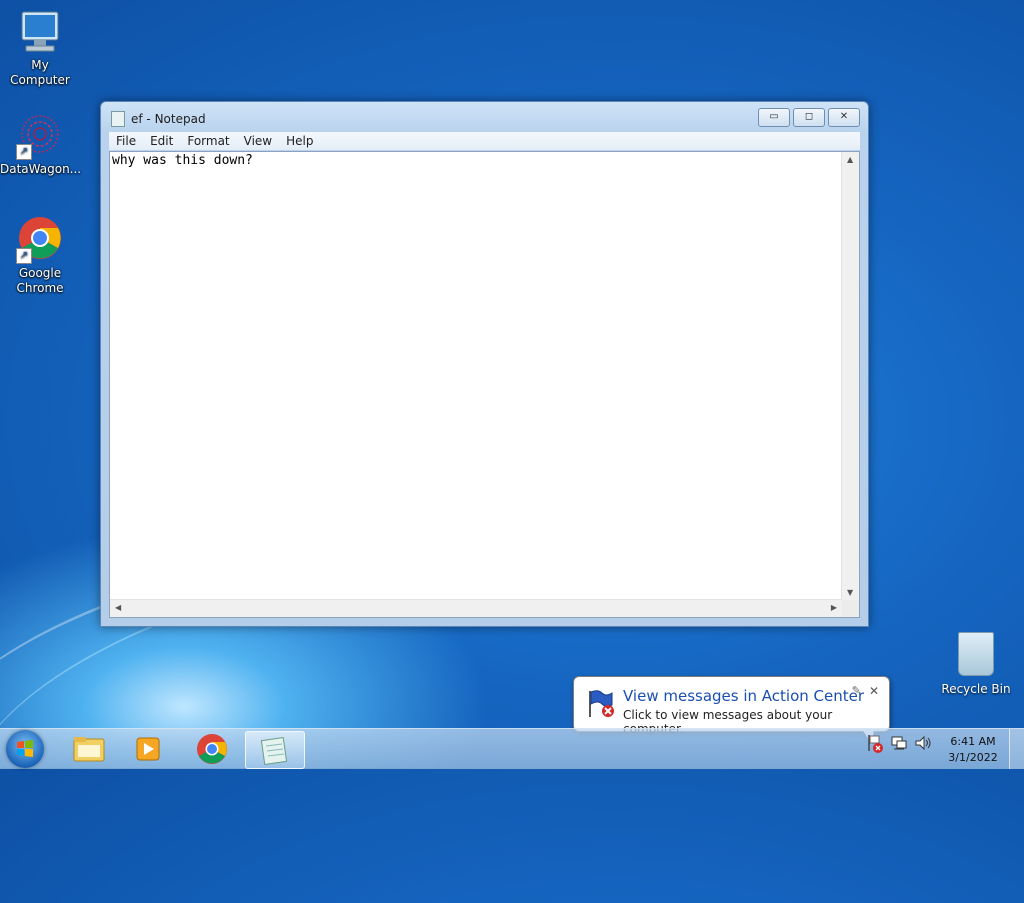  What do you see at coordinates (168, 119) in the screenshot?
I see `window-title: ef - Notepad` at bounding box center [168, 119].